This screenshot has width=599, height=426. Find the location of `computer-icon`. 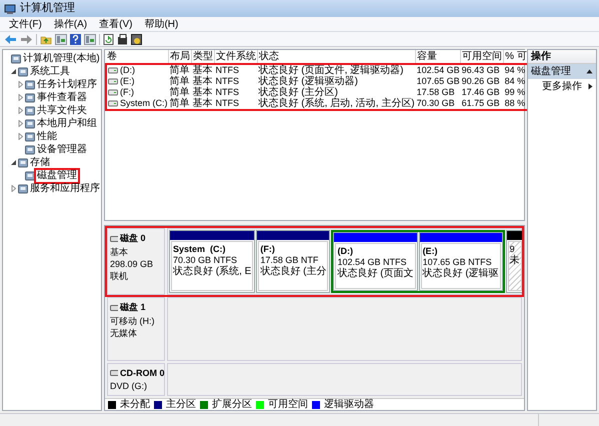

computer-icon is located at coordinates (10, 8).